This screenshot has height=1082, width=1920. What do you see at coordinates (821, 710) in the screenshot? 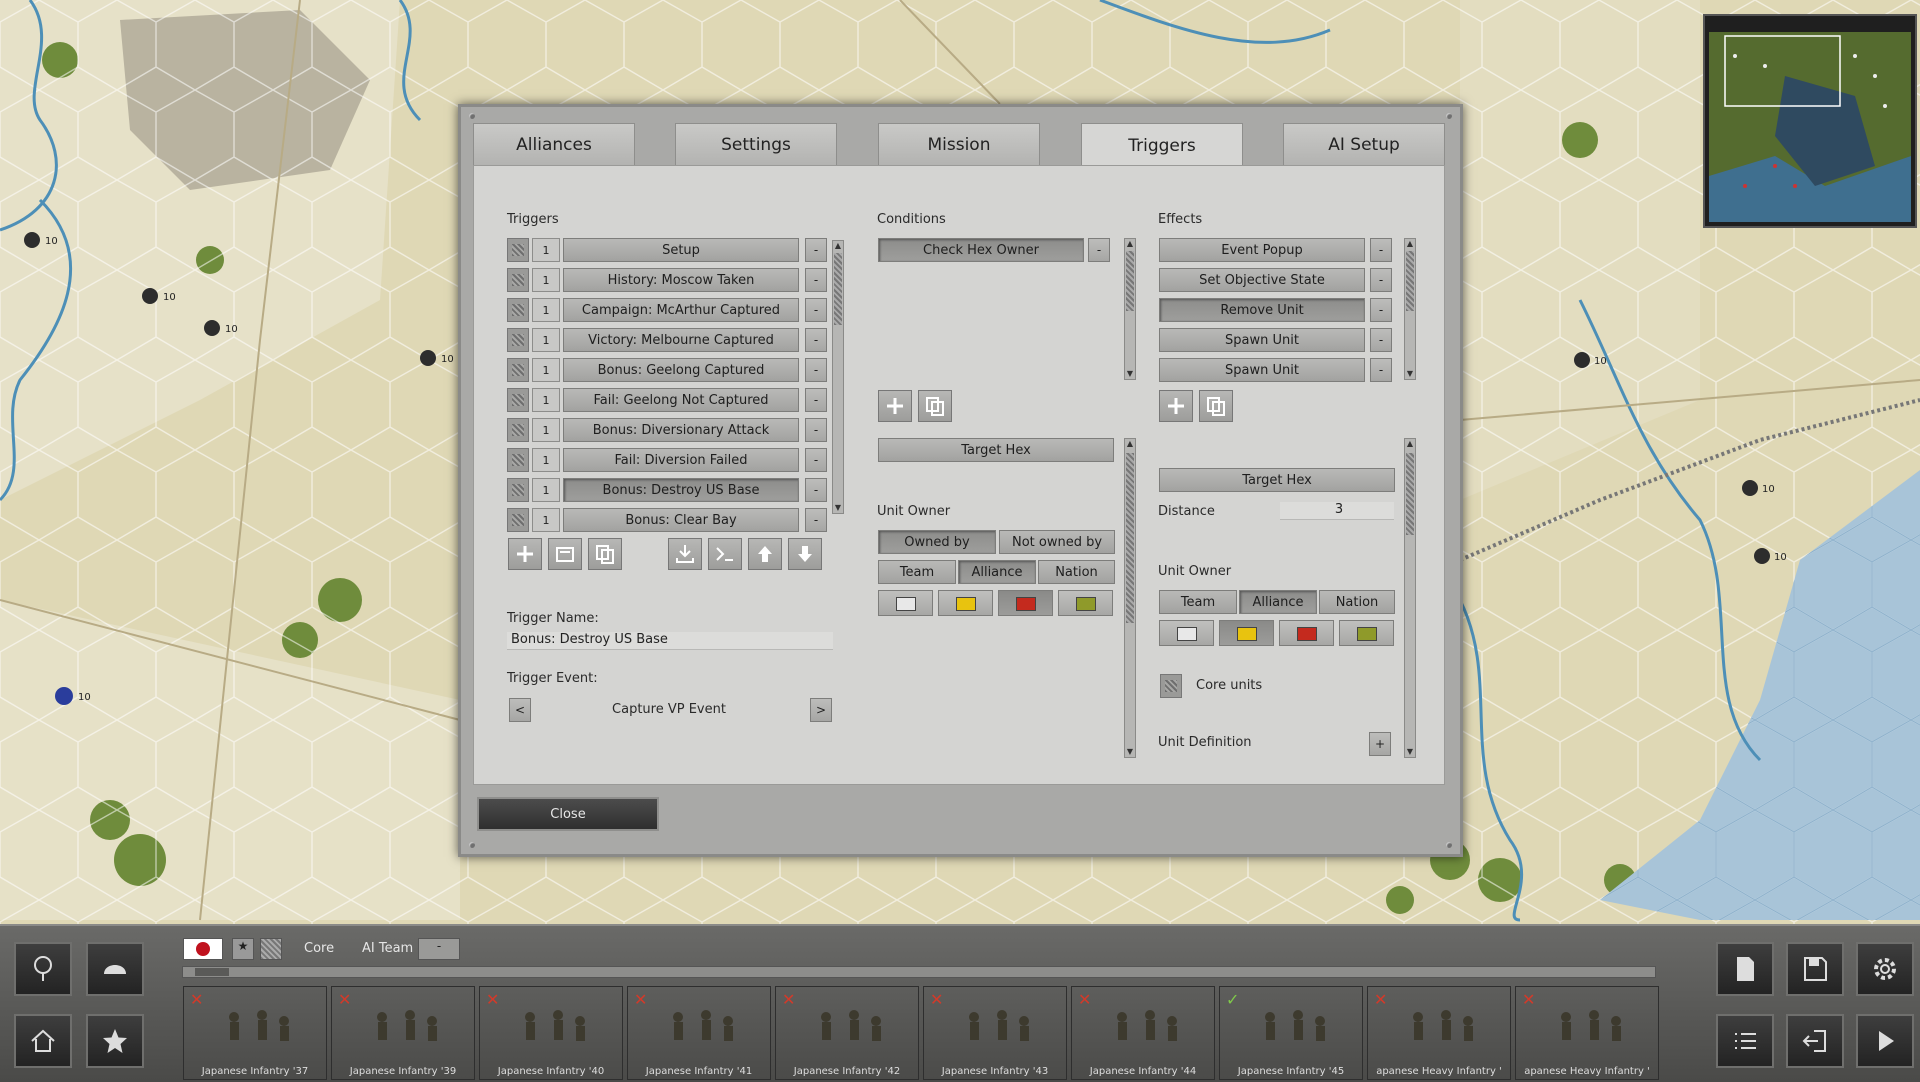
I see `trigger-event-next-button: >` at bounding box center [821, 710].